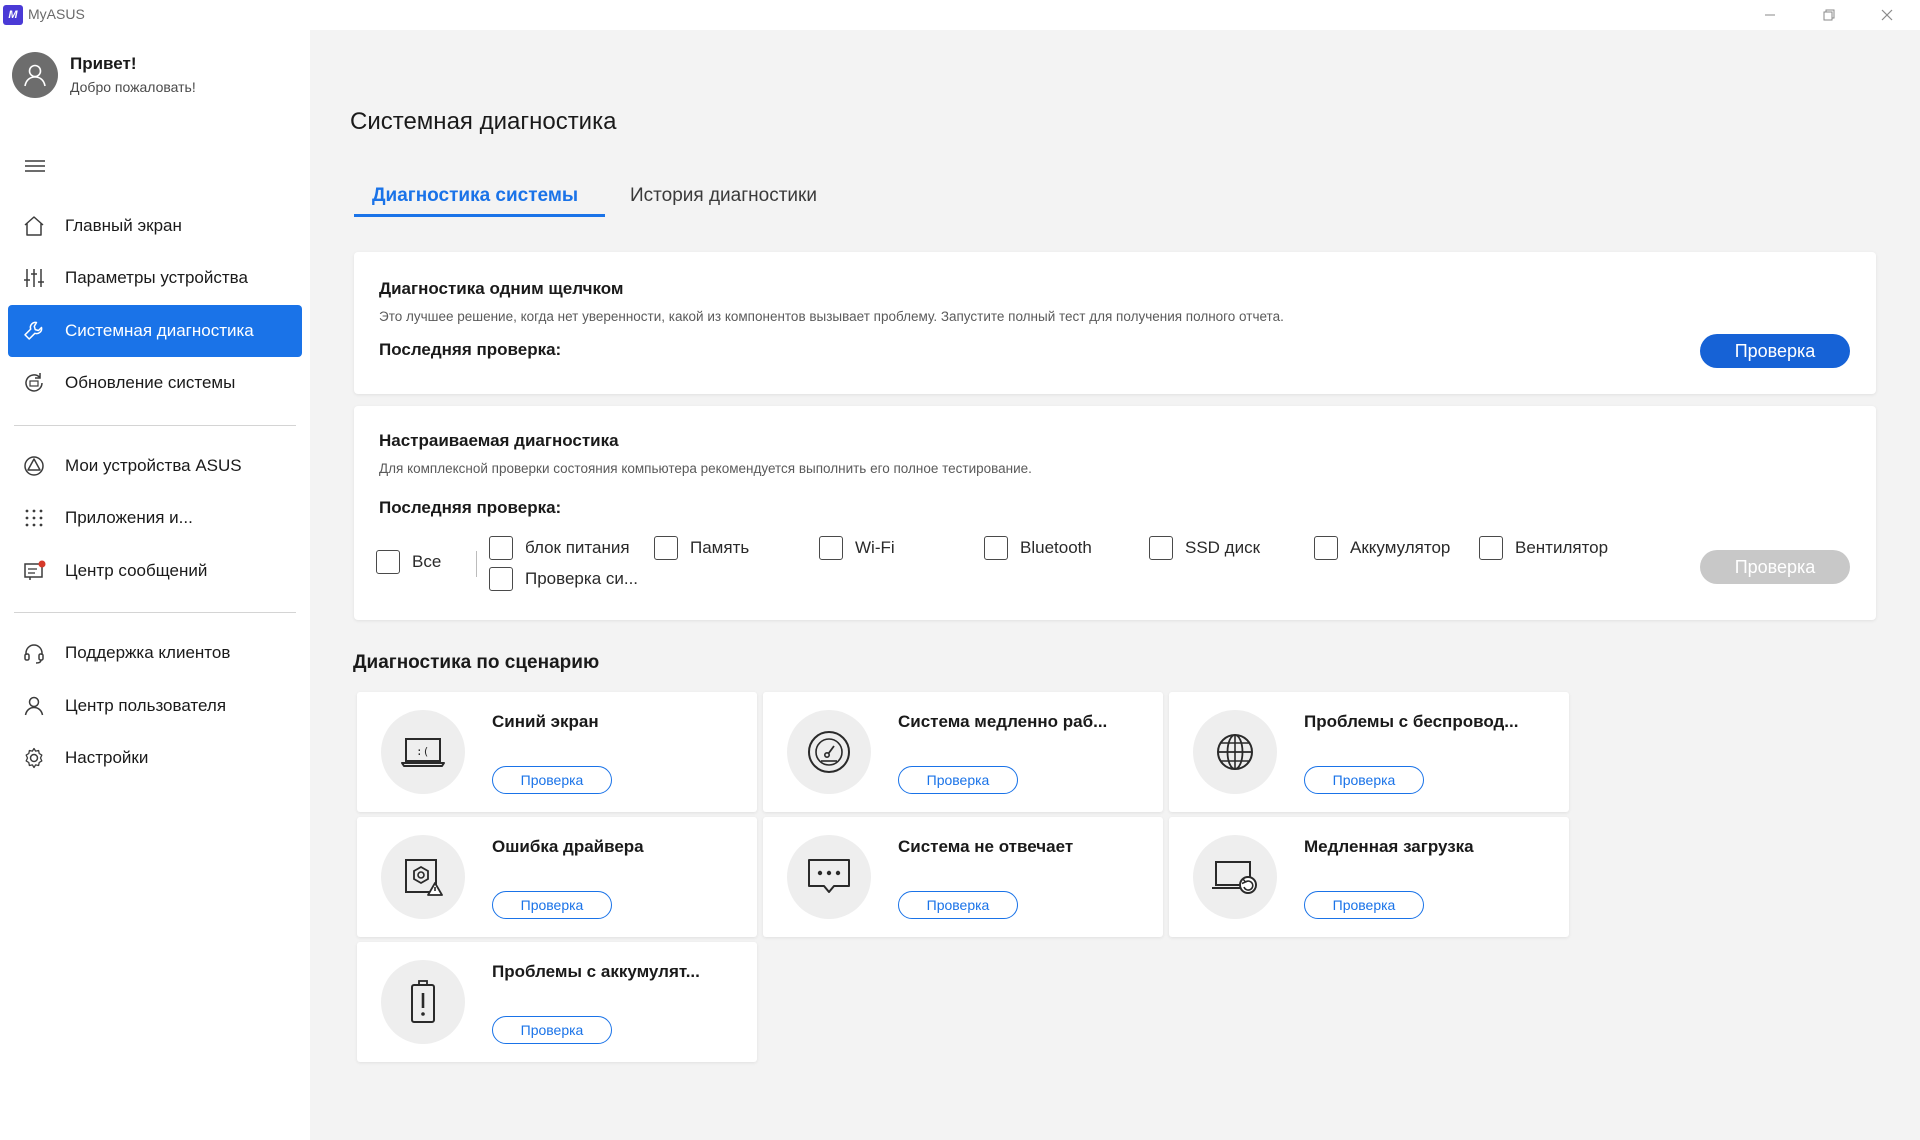 The width and height of the screenshot is (1920, 1140). What do you see at coordinates (155, 612) in the screenshot?
I see `sidebar-divider` at bounding box center [155, 612].